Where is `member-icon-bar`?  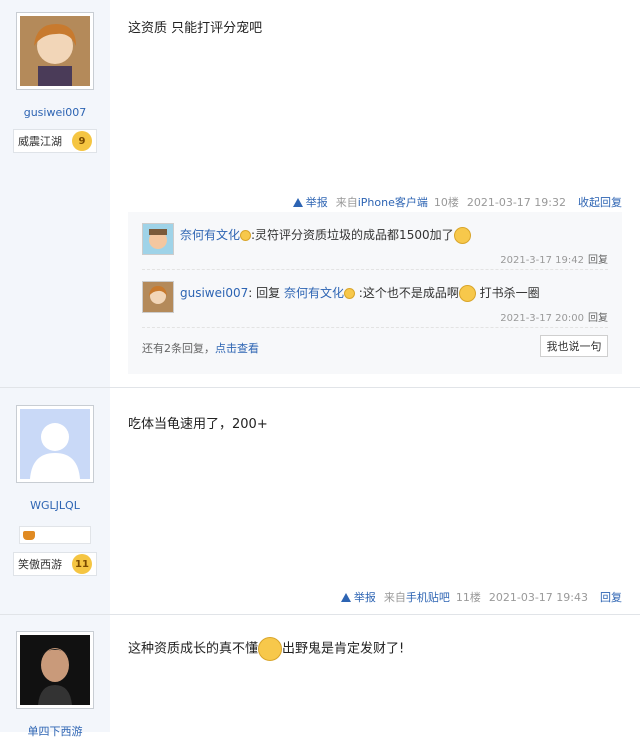
member-icon-bar is located at coordinates (55, 535).